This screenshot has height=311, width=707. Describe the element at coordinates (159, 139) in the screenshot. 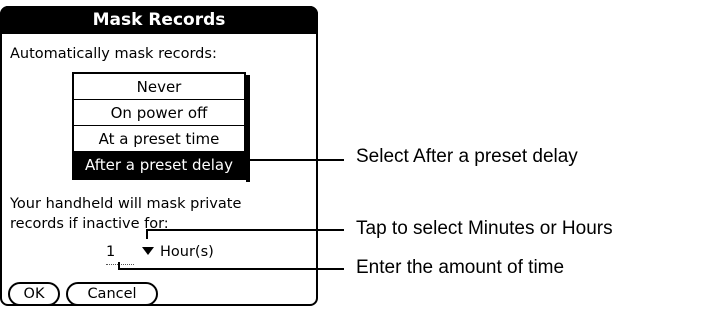

I see `option-at-preset-time: At a preset time` at that location.